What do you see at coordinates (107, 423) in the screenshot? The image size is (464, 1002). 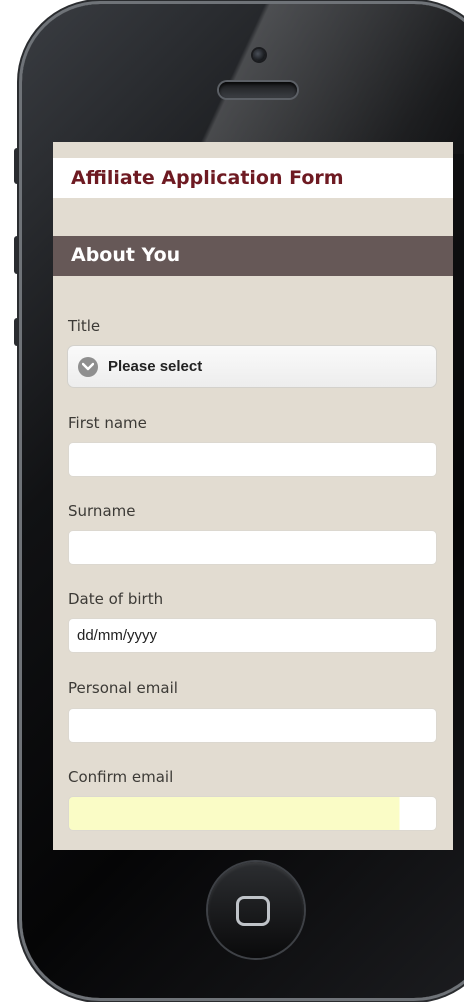 I see `first-name-label: First name` at bounding box center [107, 423].